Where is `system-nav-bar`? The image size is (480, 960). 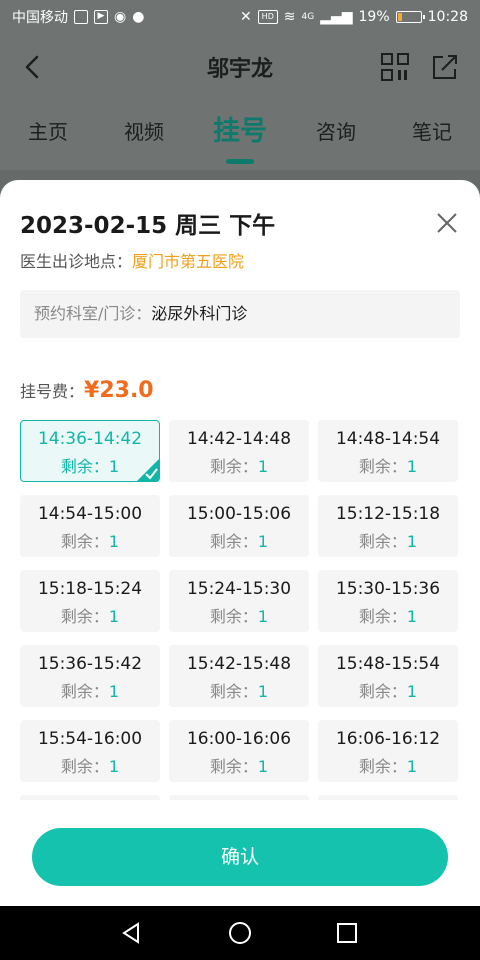 system-nav-bar is located at coordinates (240, 933).